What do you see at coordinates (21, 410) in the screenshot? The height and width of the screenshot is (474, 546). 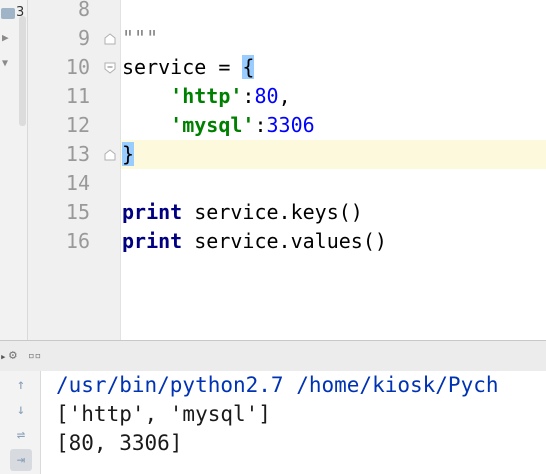 I see `down-arrow-icon: ↓` at bounding box center [21, 410].